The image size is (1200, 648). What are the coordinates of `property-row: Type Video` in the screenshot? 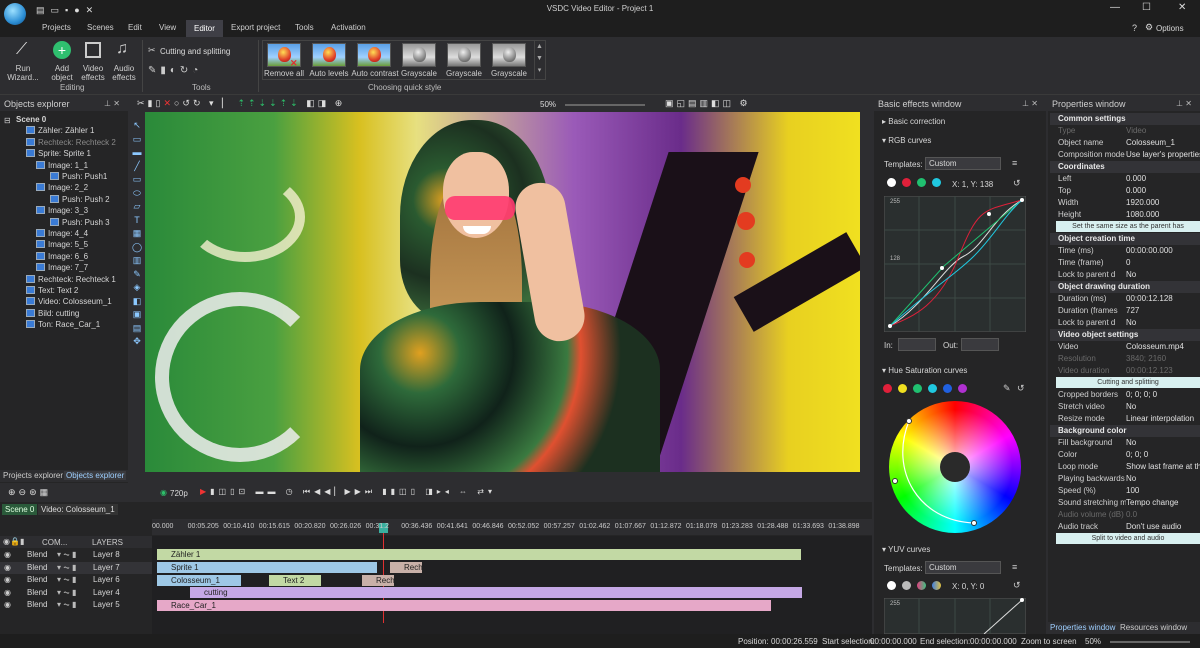 It's located at (1128, 131).